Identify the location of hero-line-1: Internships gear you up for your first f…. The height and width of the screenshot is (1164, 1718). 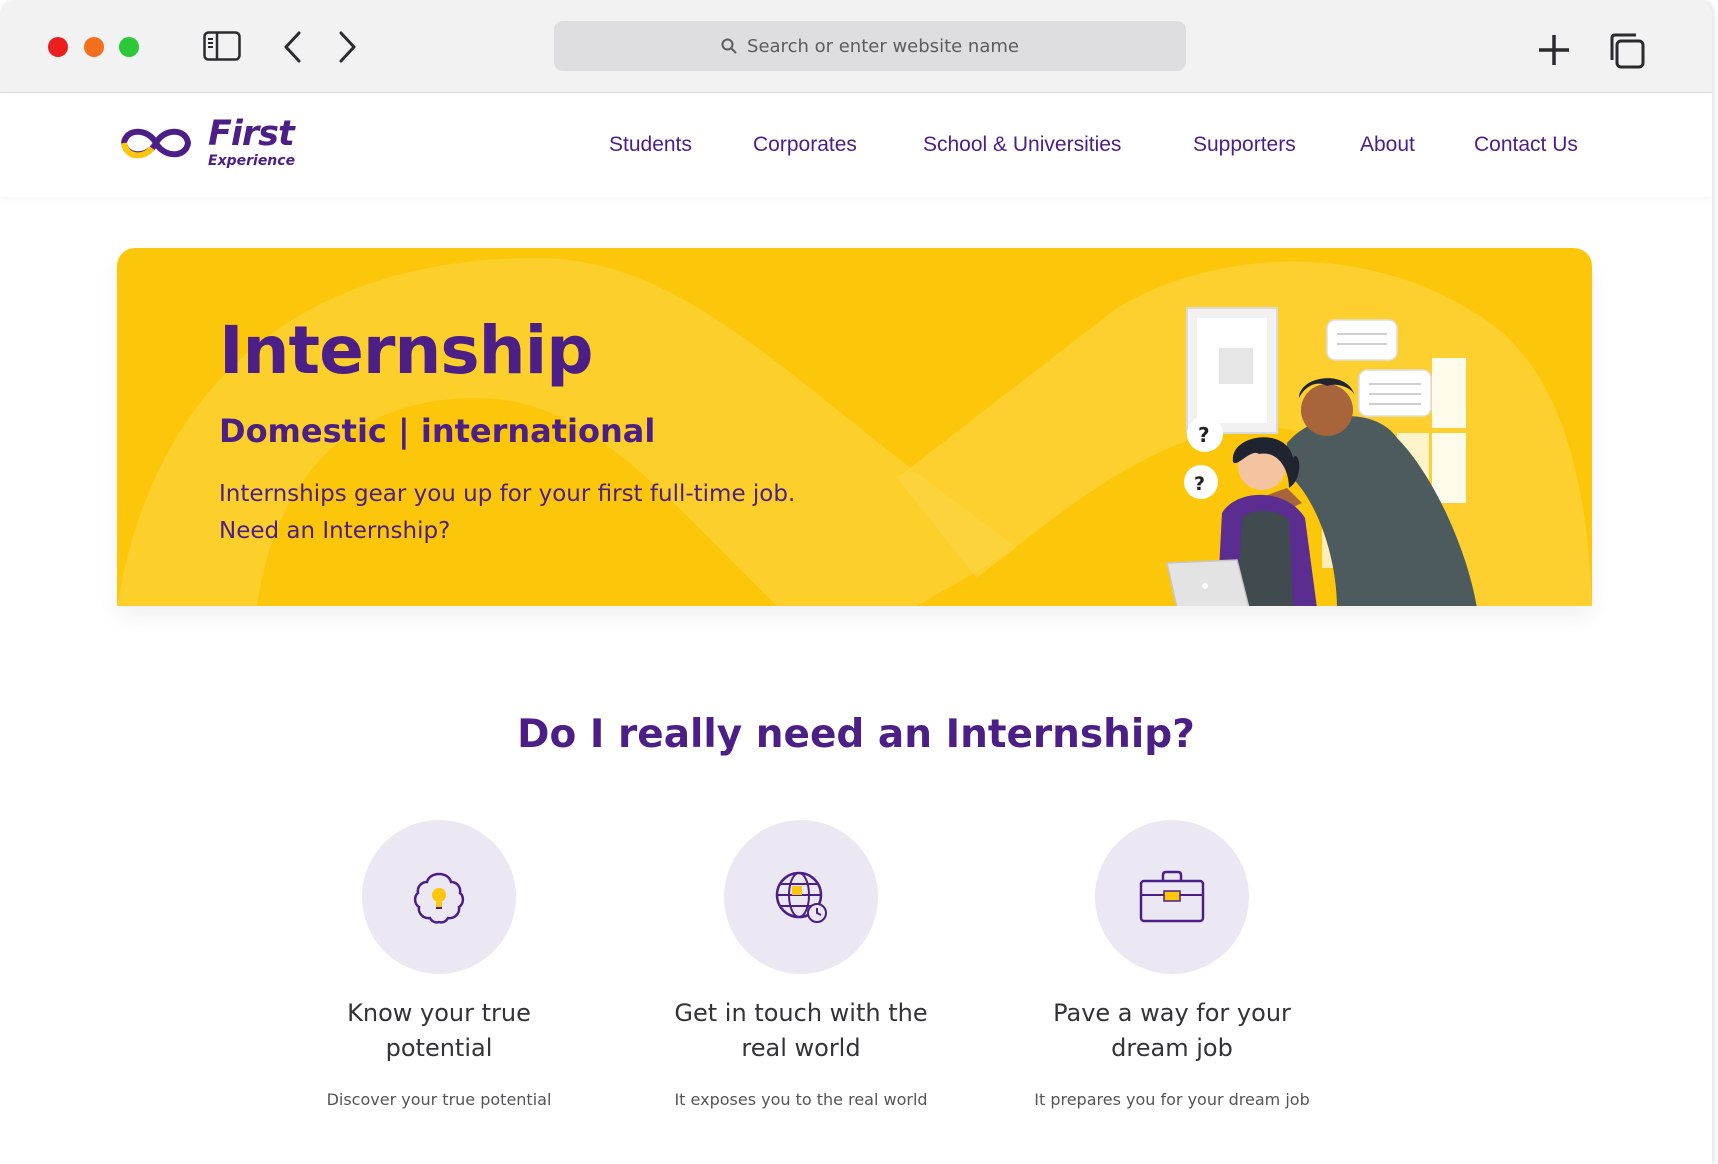
(507, 494).